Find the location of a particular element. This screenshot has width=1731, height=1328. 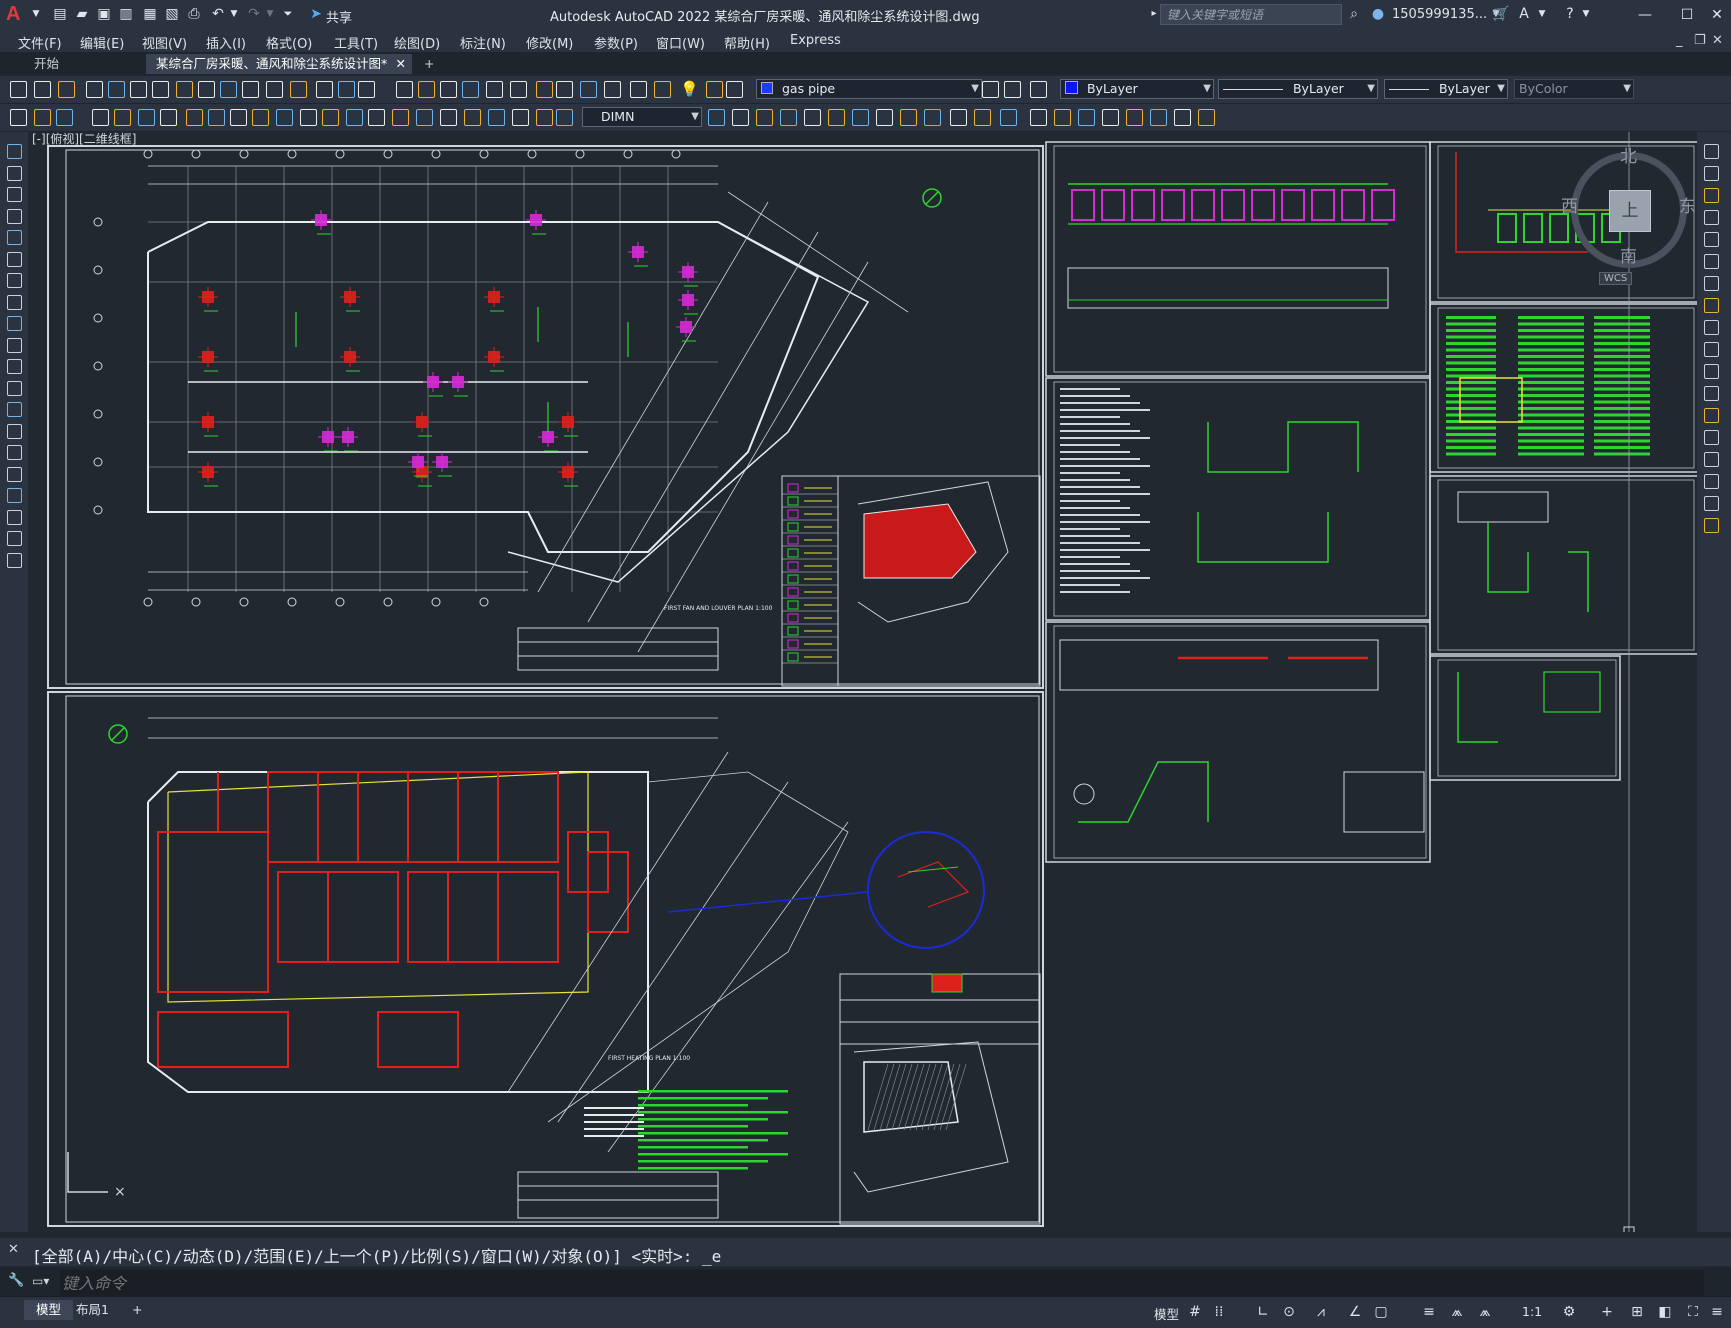

tab-layout1: 布局1 is located at coordinates (92, 1310).